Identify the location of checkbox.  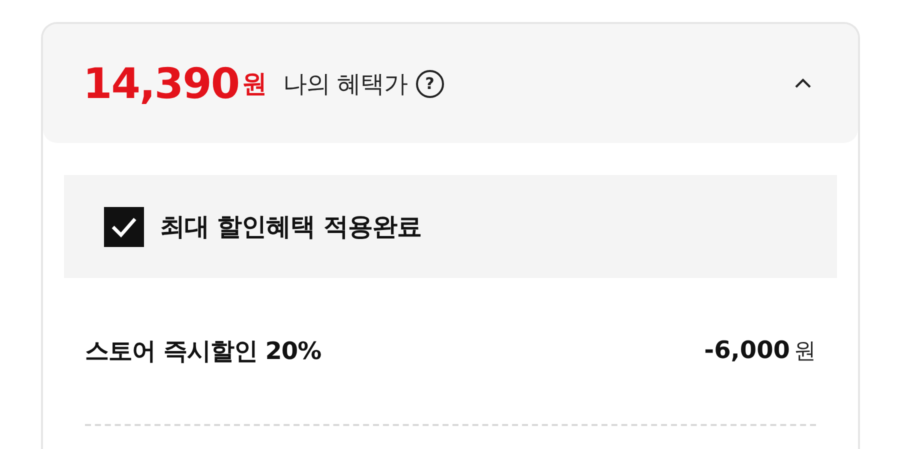
(124, 226).